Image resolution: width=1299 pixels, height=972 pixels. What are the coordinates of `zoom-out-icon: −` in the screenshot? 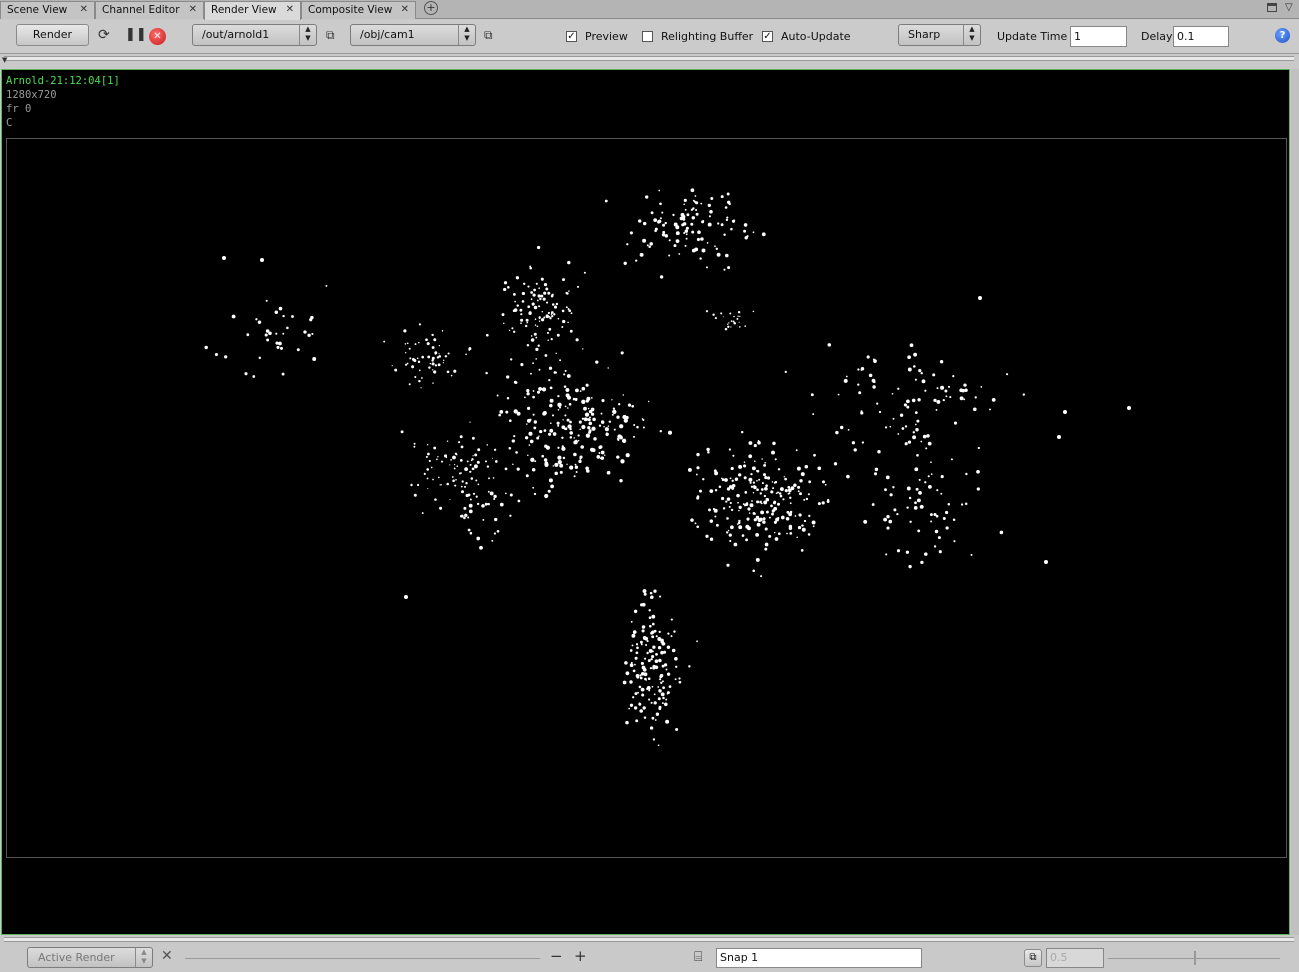 It's located at (556, 956).